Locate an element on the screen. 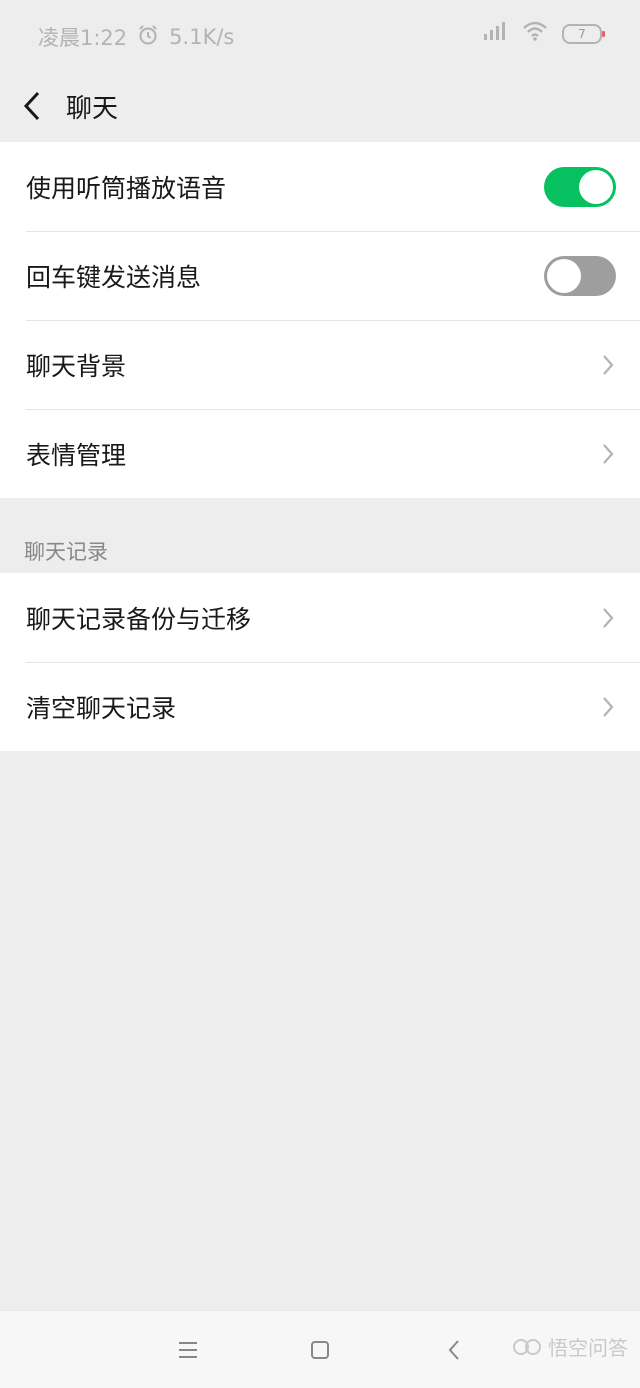 The image size is (640, 1388). setting-label: 聊天背景 is located at coordinates (76, 366).